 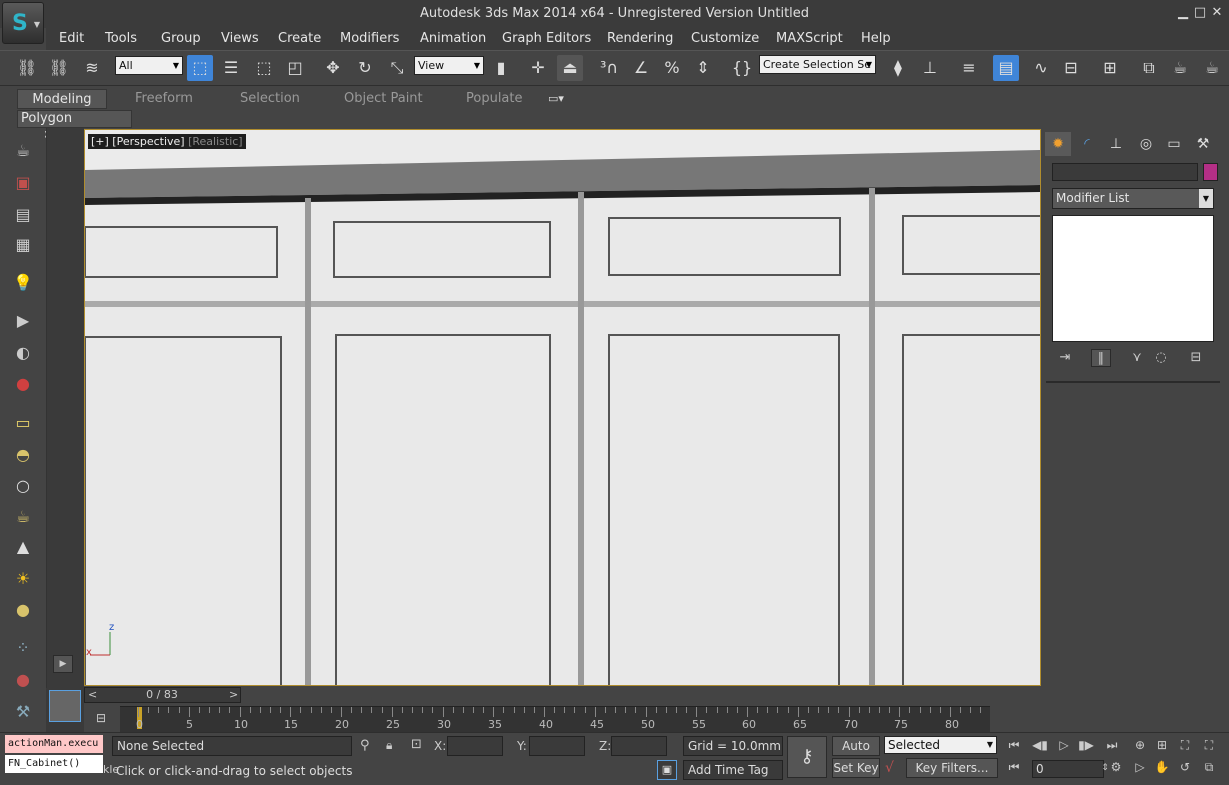 I want to click on display-tab-icon: ▭, so click(x=1174, y=144).